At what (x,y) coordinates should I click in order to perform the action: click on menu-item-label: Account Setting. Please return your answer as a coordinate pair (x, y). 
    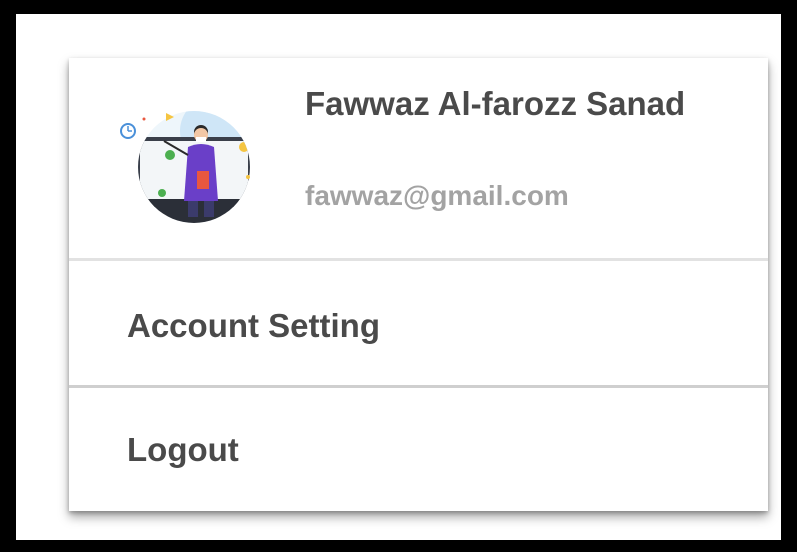
    Looking at the image, I should click on (253, 325).